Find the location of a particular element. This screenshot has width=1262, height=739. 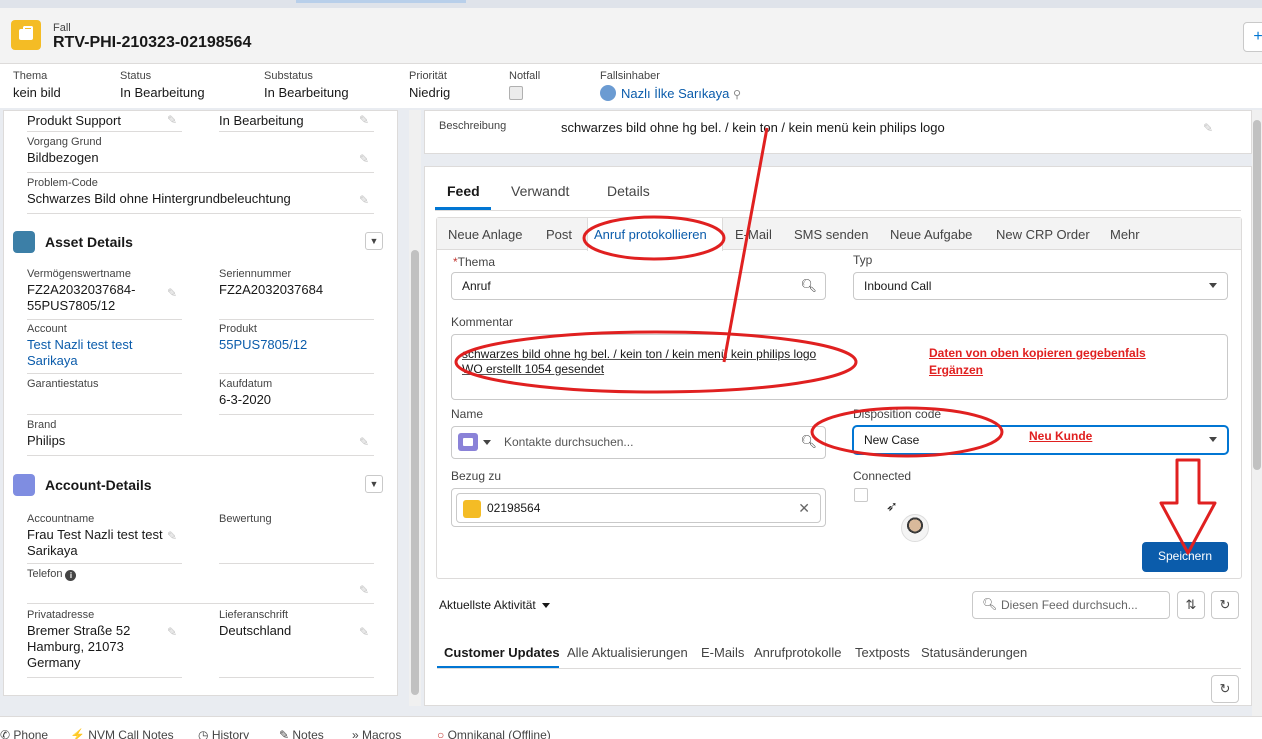

field-label: Vorgang Grund is located at coordinates (64, 142).